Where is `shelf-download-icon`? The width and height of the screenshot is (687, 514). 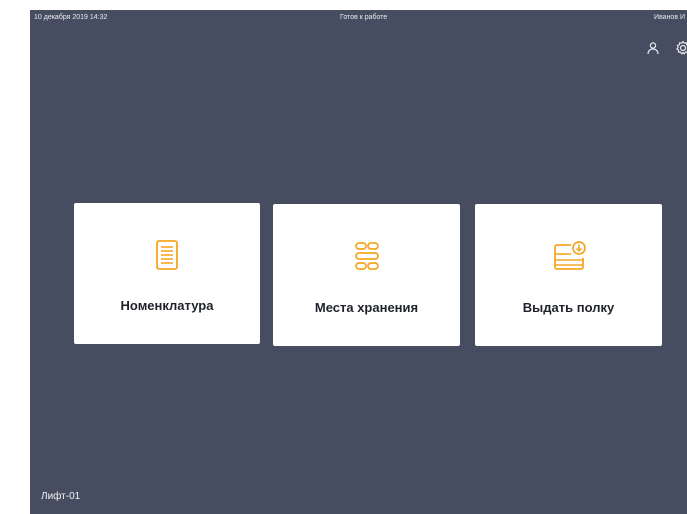
shelf-download-icon is located at coordinates (569, 256).